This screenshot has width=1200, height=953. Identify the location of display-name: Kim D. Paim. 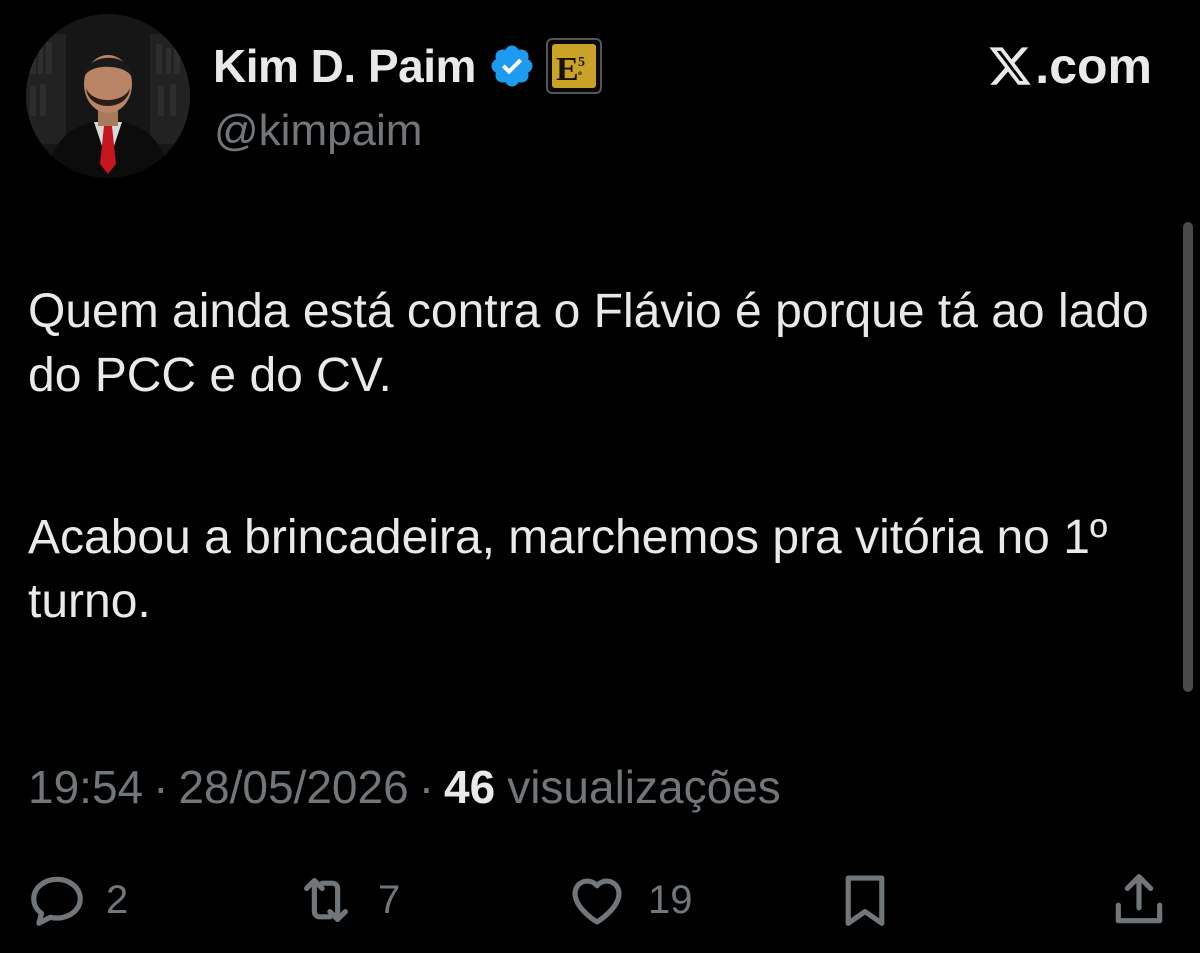
(344, 66).